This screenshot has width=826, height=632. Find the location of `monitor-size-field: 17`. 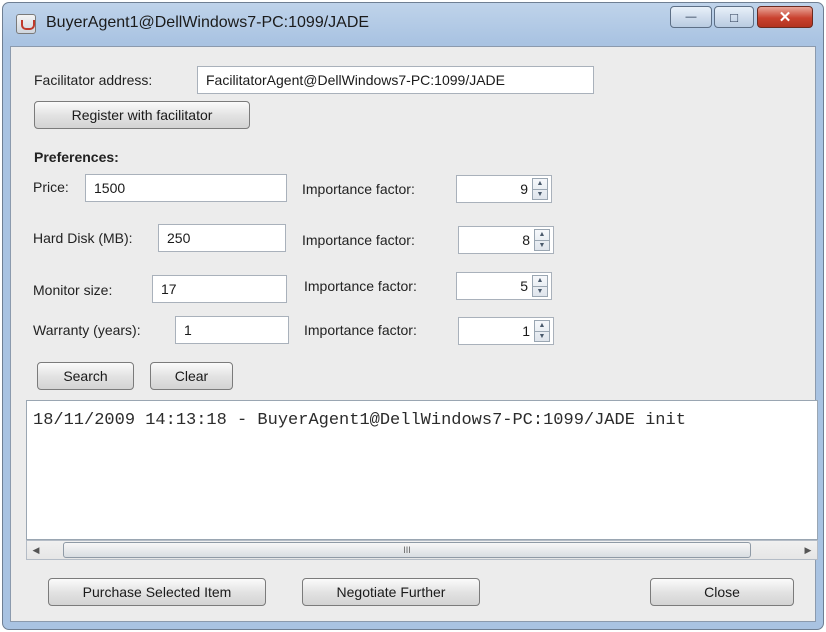

monitor-size-field: 17 is located at coordinates (219, 289).